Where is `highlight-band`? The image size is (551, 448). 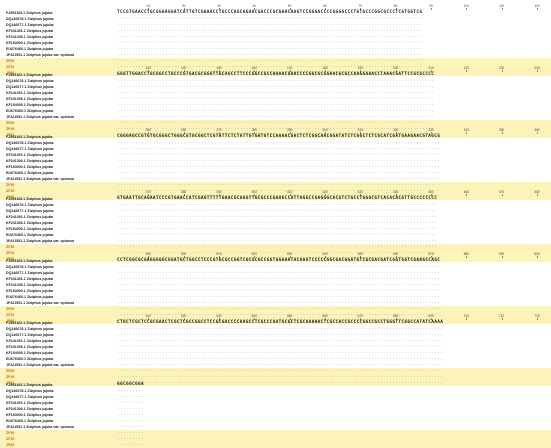
highlight-band is located at coordinates (275, 439).